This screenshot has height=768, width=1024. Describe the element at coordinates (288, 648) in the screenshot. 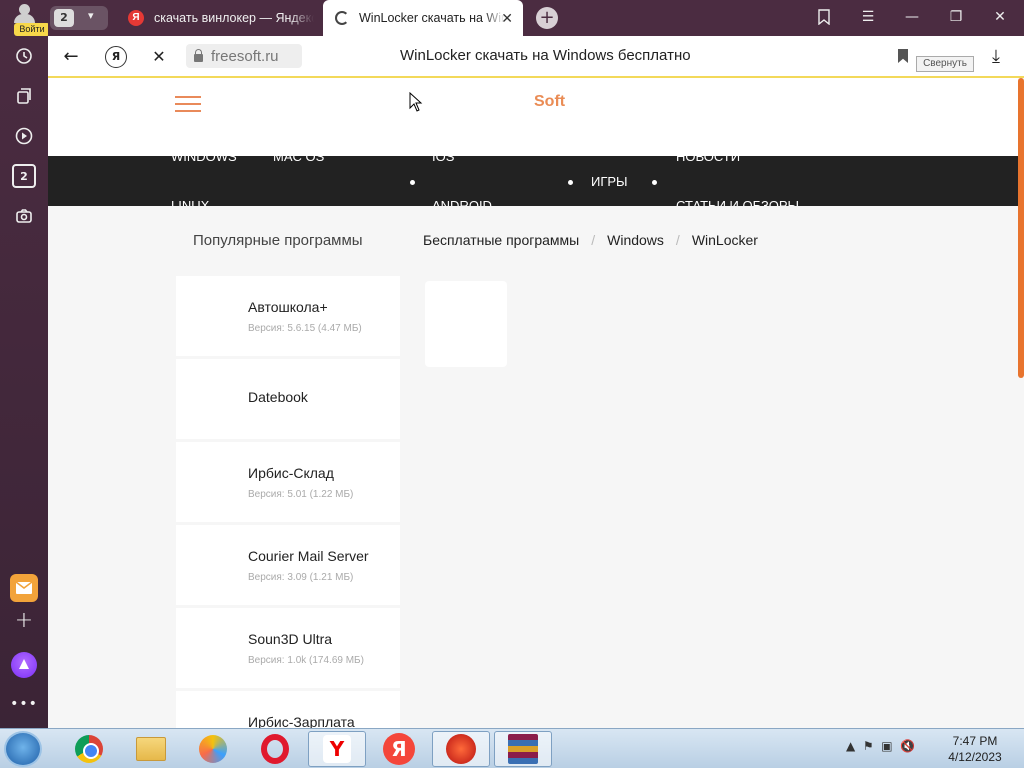

I see `program-card: Soun3D Ultra Версия: 1.0k (174.69 МБ)` at that location.